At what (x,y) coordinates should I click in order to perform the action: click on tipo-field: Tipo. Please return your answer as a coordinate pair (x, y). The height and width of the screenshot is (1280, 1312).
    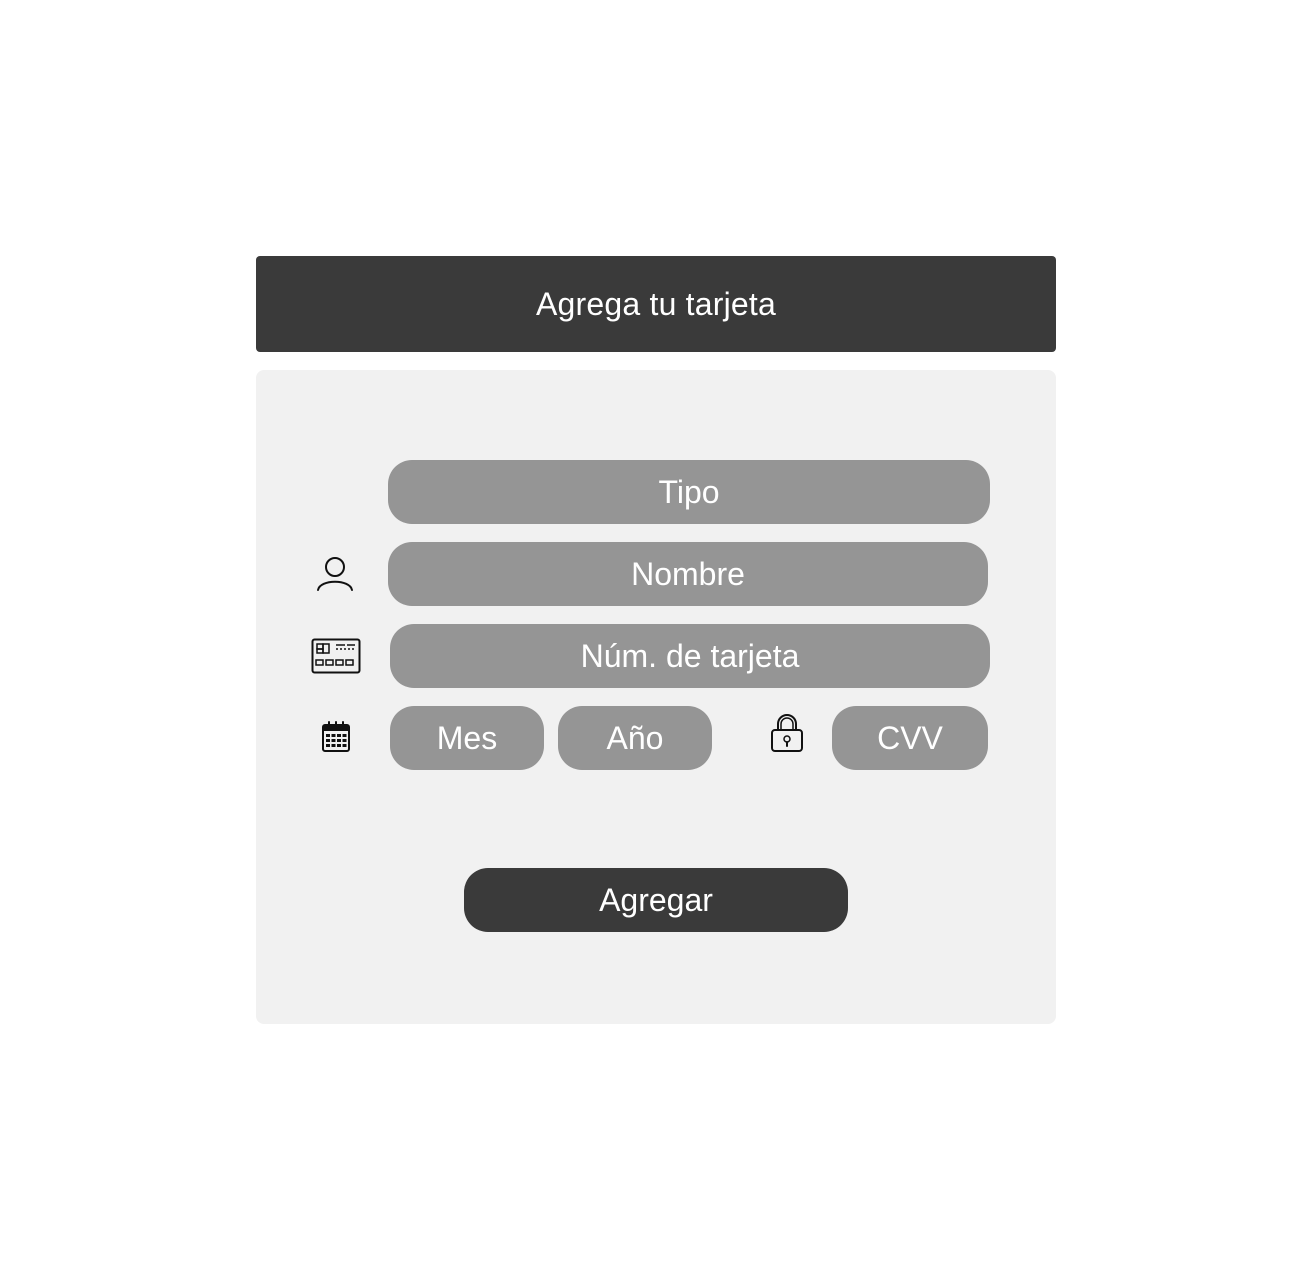
    Looking at the image, I should click on (689, 492).